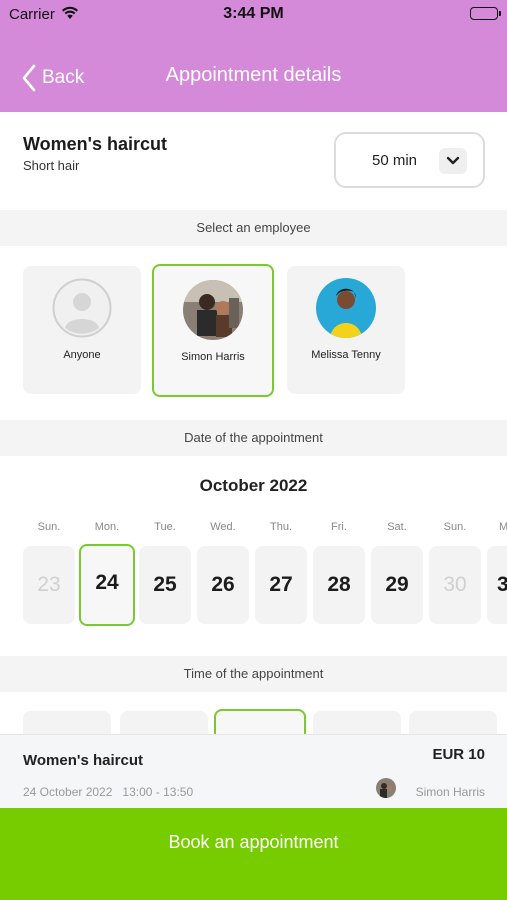 The width and height of the screenshot is (507, 900). Describe the element at coordinates (450, 792) in the screenshot. I see `summary-employee: Simon Harris` at that location.